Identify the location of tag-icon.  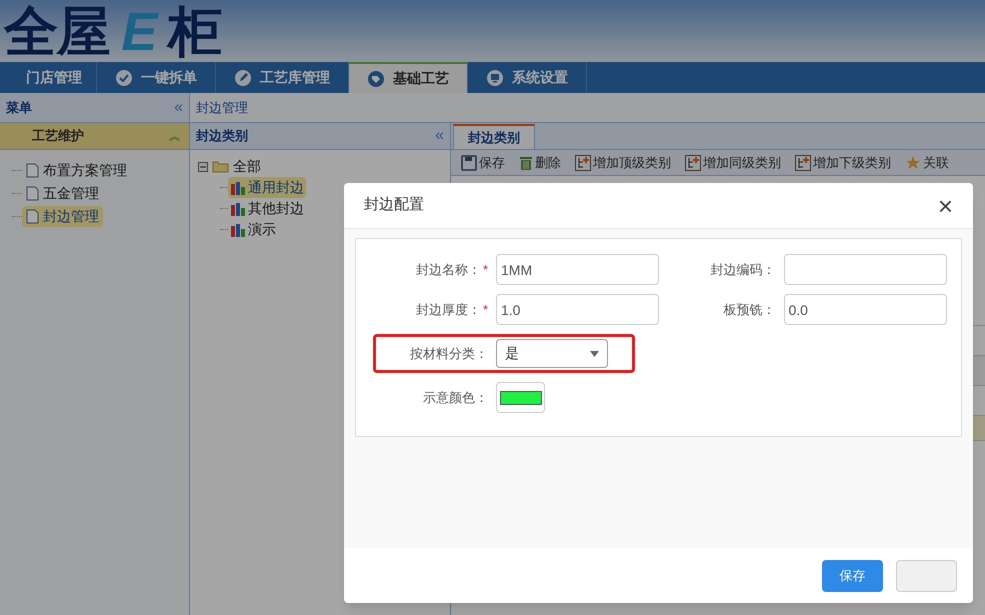
(376, 79).